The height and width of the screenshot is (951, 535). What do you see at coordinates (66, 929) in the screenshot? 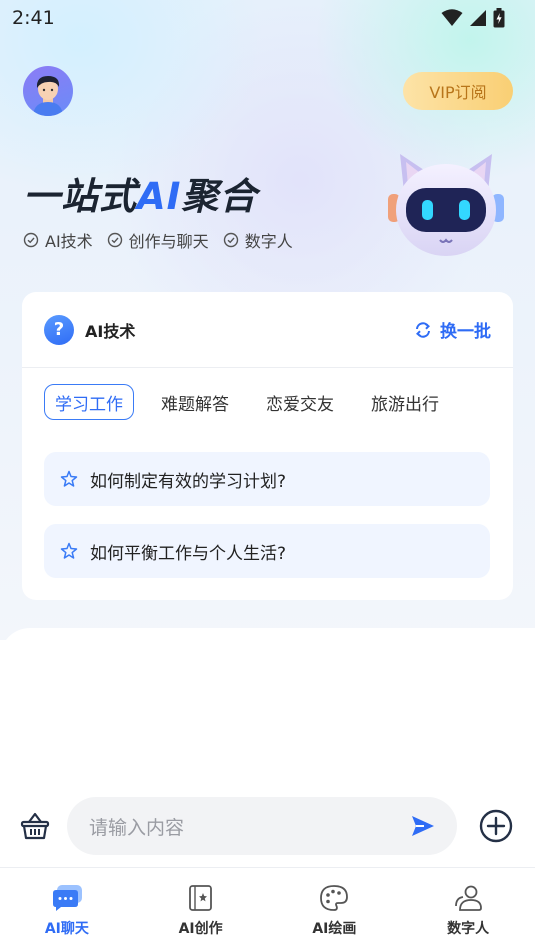
I see `tab-label: AI聊天` at bounding box center [66, 929].